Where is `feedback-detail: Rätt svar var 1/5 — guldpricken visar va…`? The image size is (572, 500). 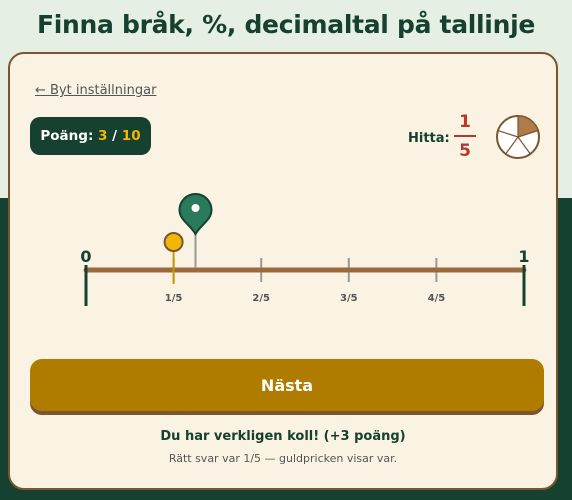 feedback-detail: Rätt svar var 1/5 — guldpricken visar va… is located at coordinates (283, 458).